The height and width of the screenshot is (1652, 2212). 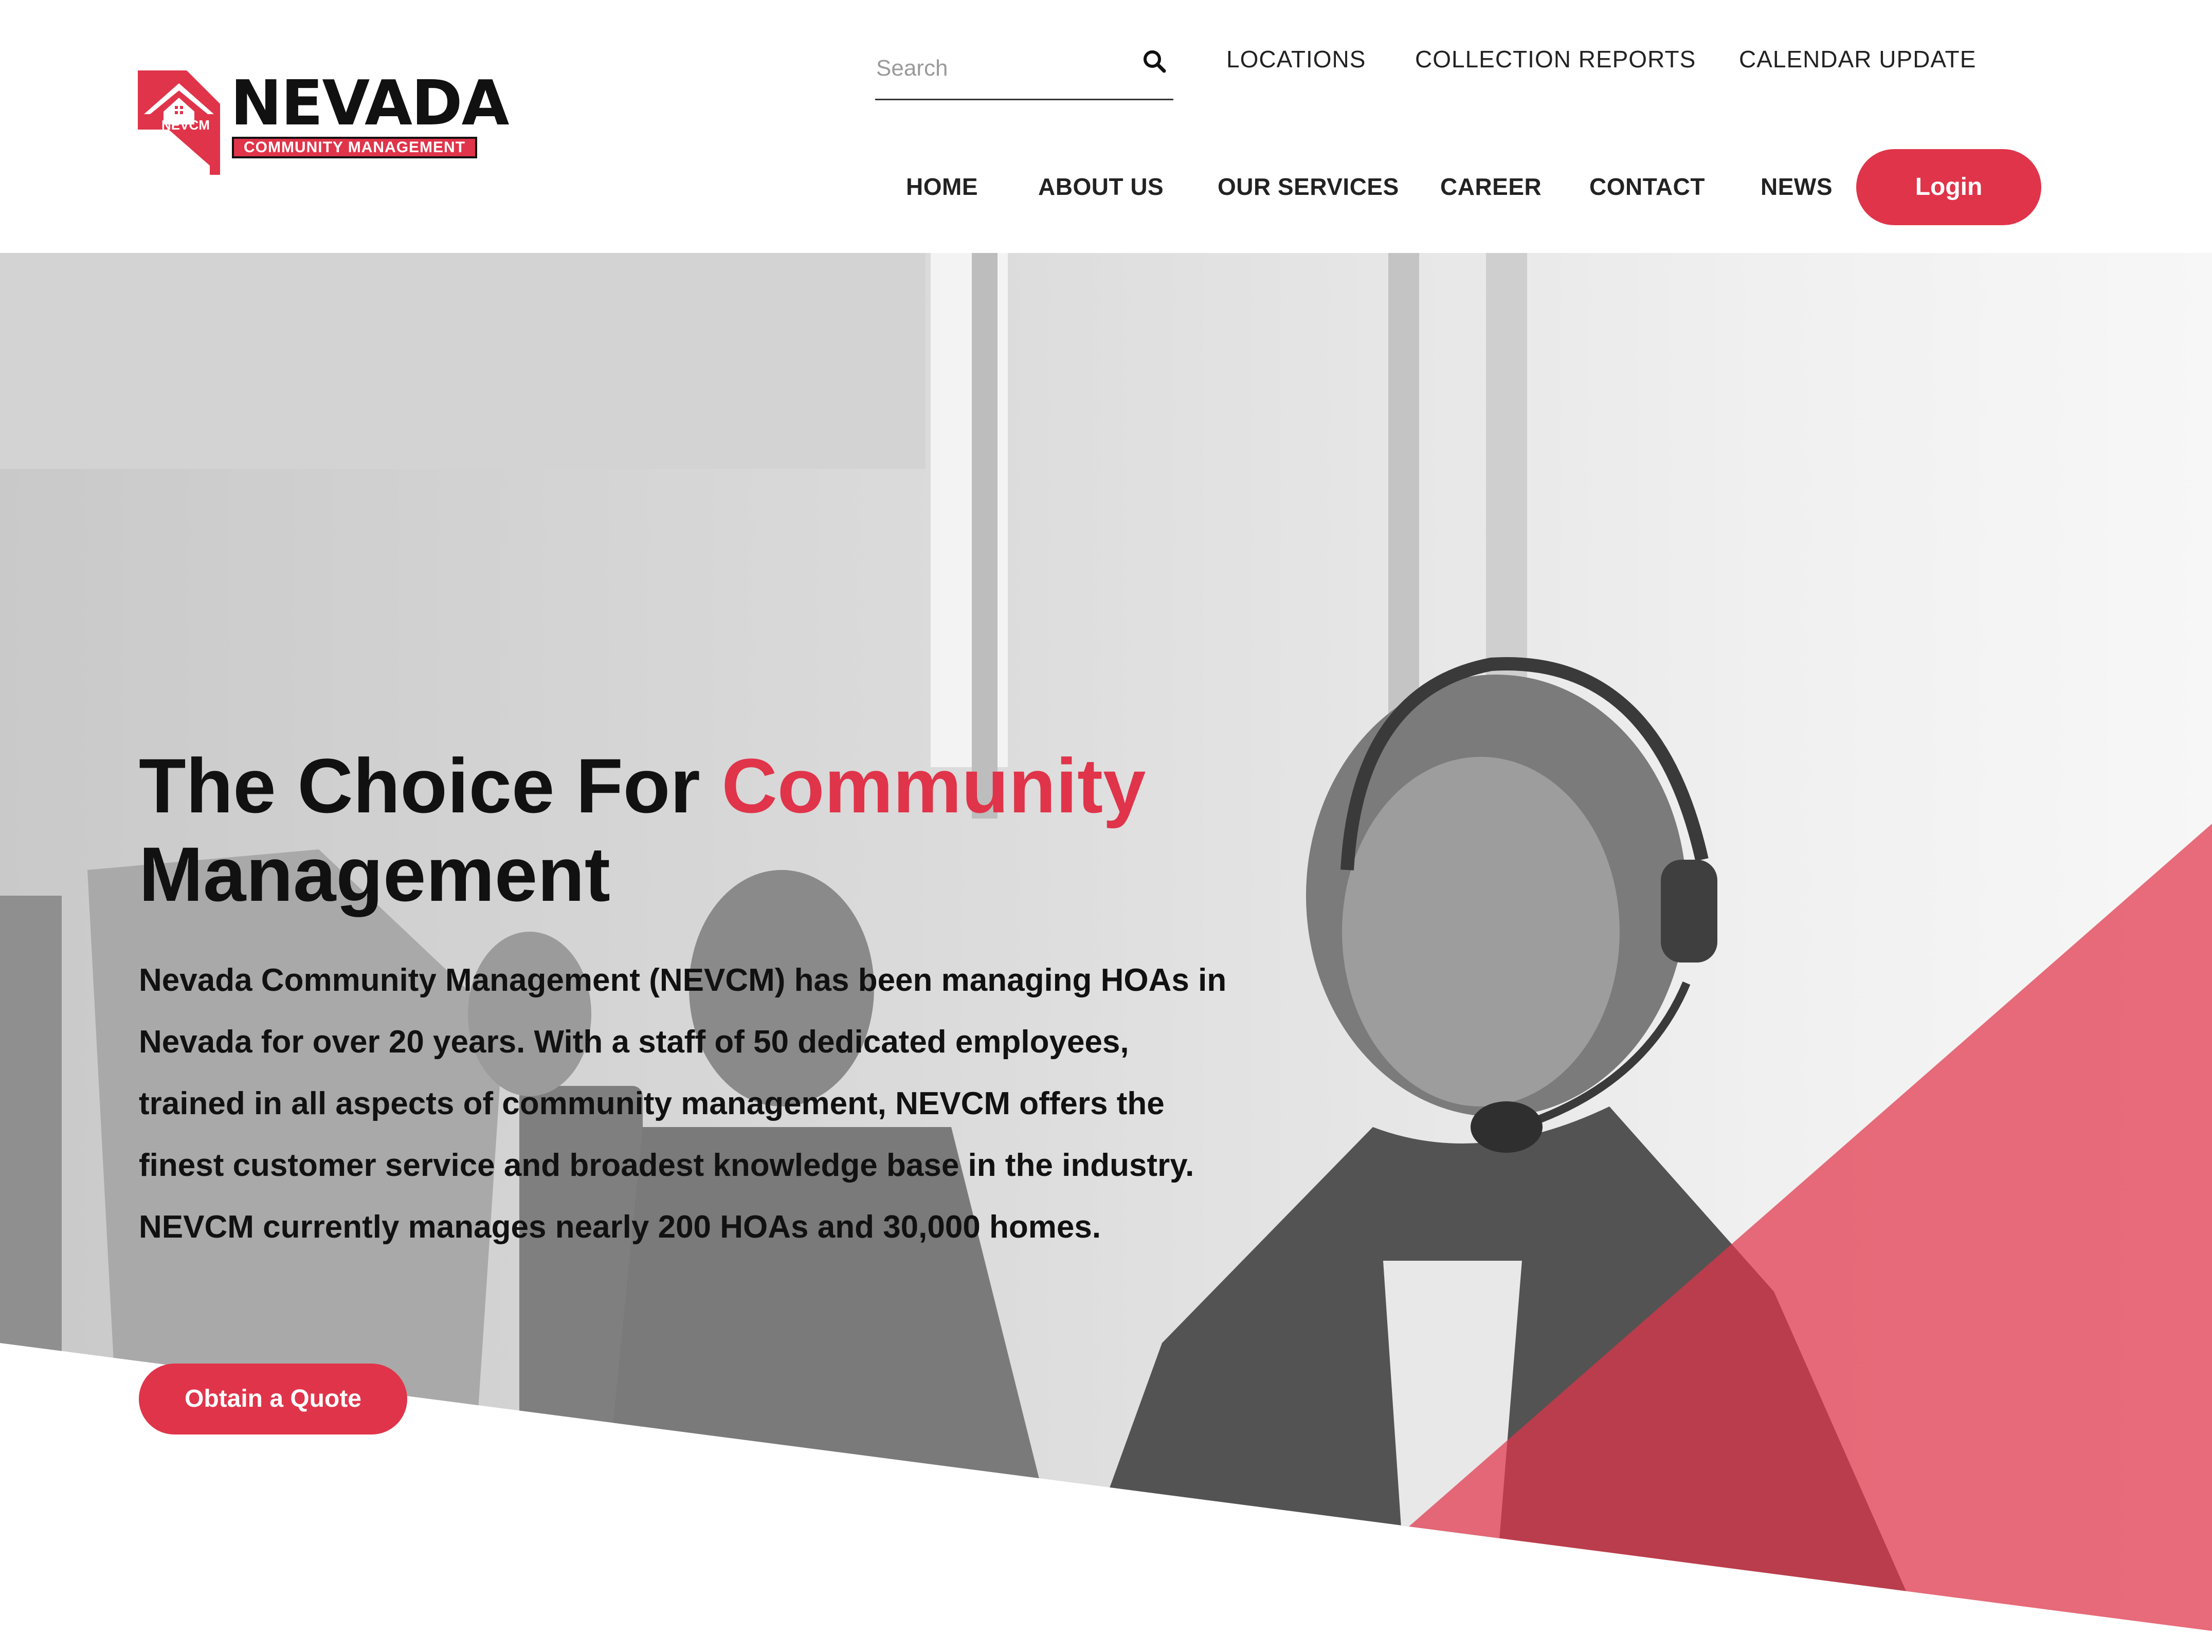 What do you see at coordinates (1308, 187) in the screenshot?
I see `nav-our-services: OUR SERVICES` at bounding box center [1308, 187].